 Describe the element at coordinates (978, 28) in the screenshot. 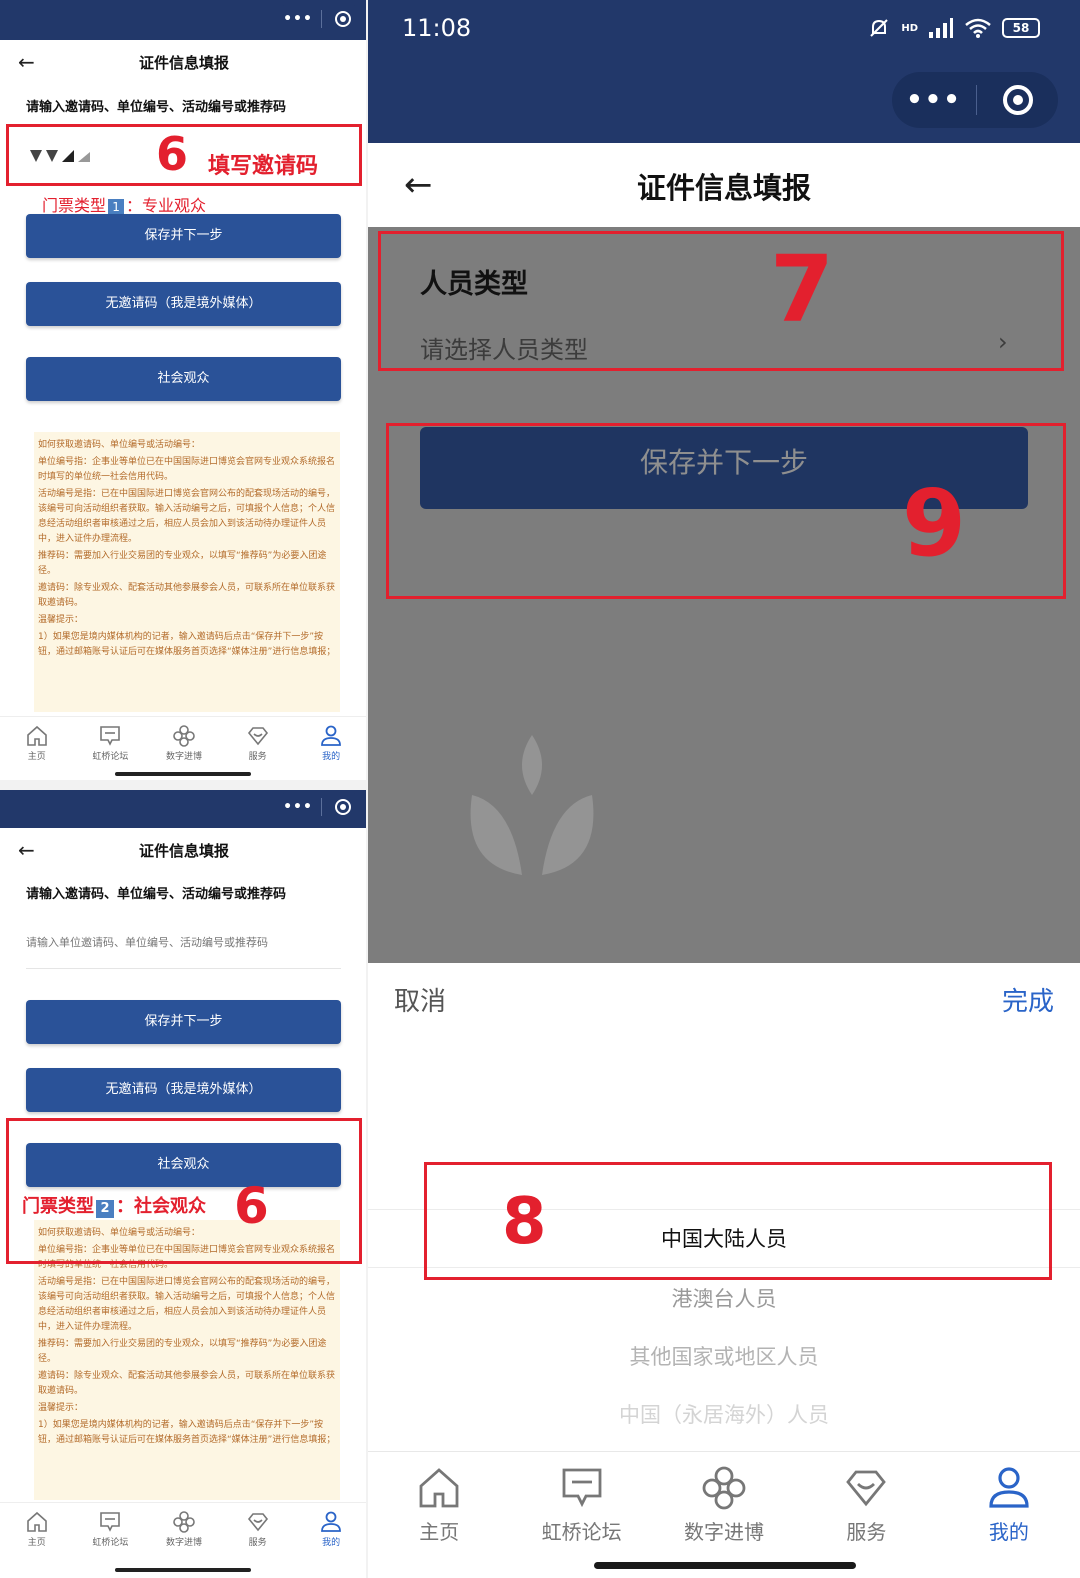

I see `wifi-icon` at that location.